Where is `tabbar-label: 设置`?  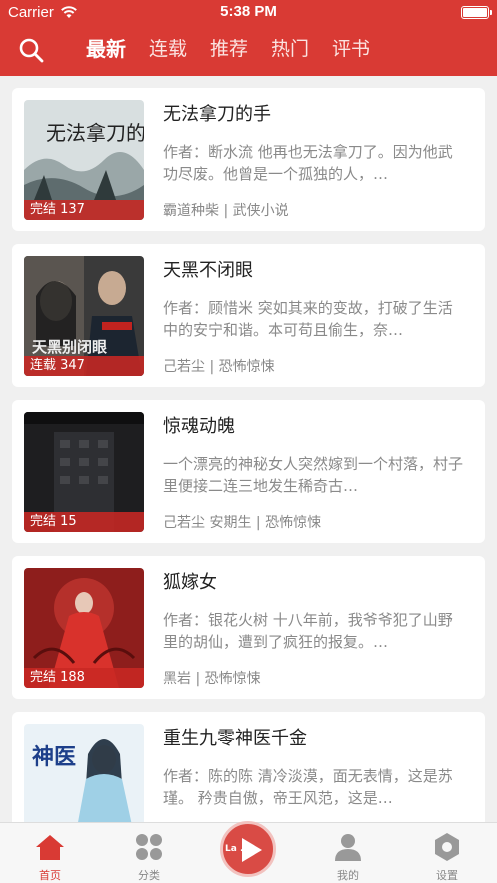
tabbar-label: 设置 is located at coordinates (447, 875).